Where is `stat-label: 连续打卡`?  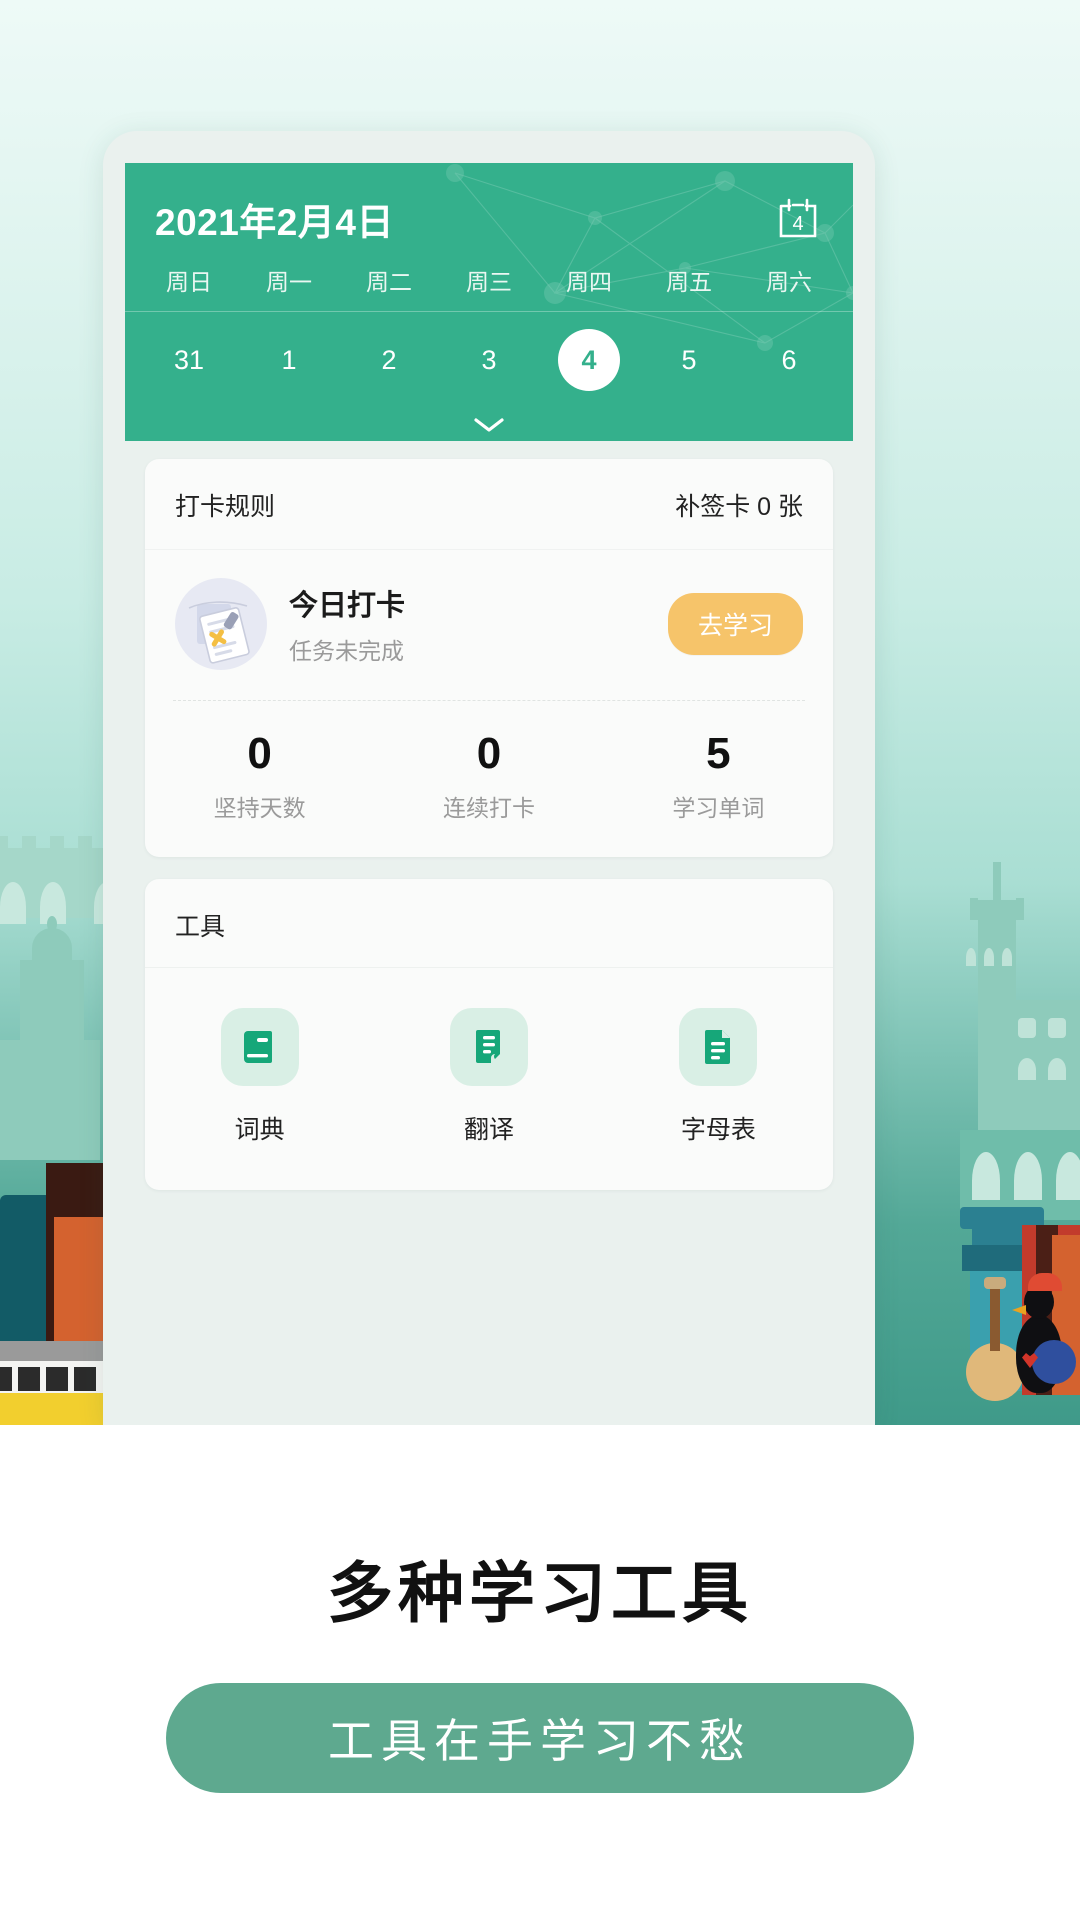 stat-label: 连续打卡 is located at coordinates (488, 808).